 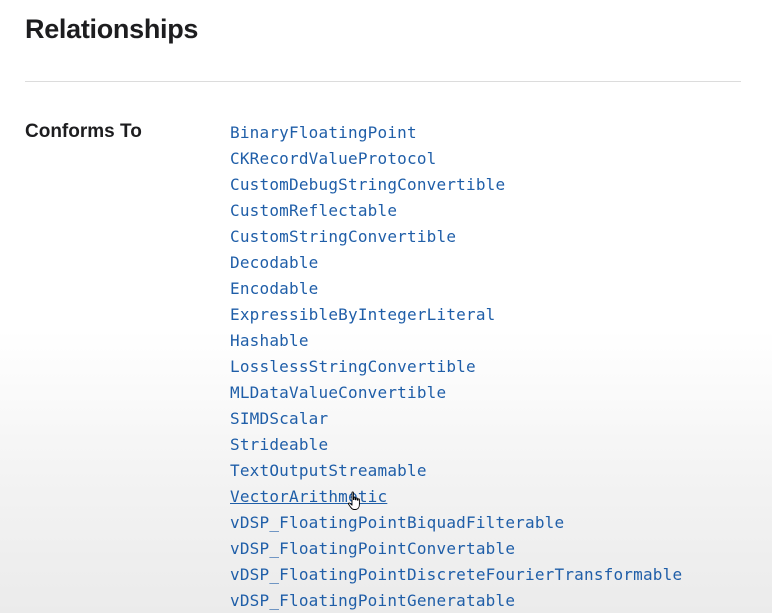 What do you see at coordinates (343, 236) in the screenshot?
I see `protocol-link: CustomStringConvertible` at bounding box center [343, 236].